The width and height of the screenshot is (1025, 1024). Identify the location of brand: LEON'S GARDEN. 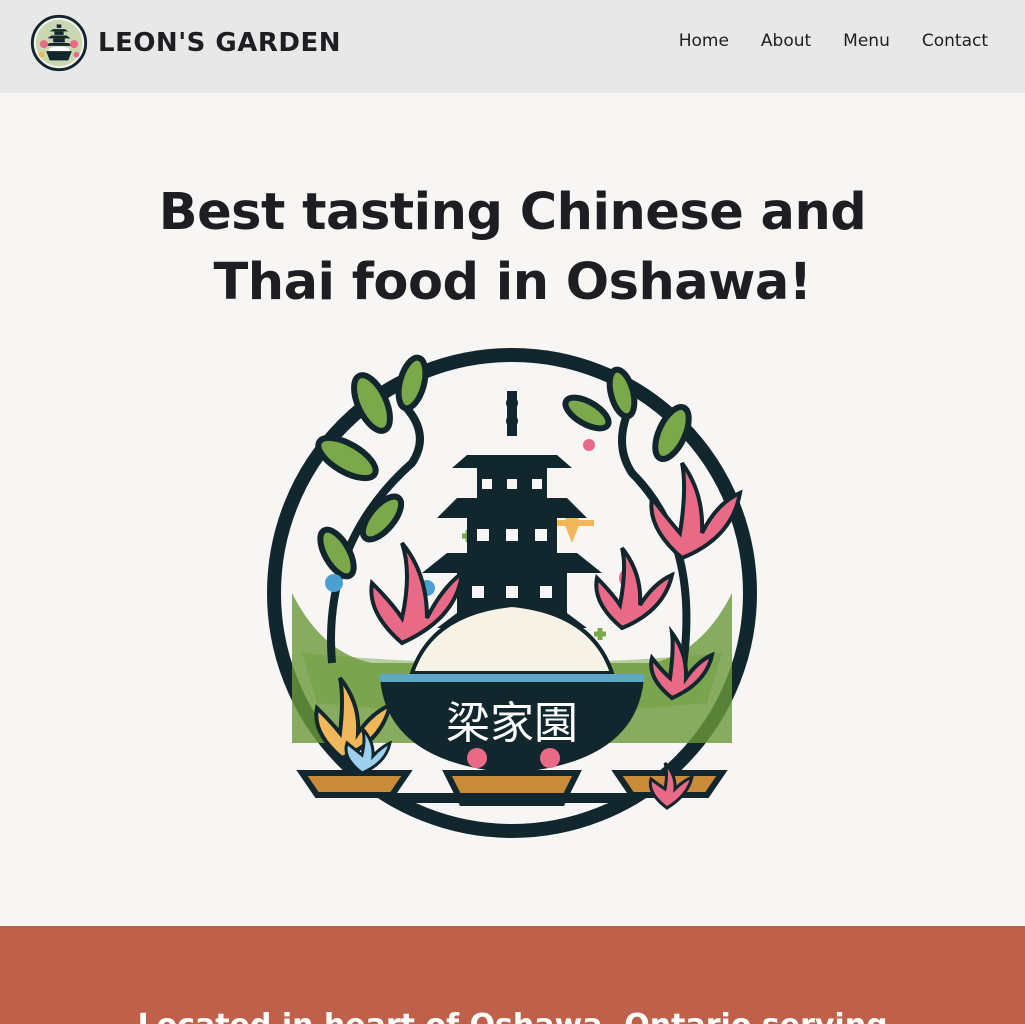
(185, 43).